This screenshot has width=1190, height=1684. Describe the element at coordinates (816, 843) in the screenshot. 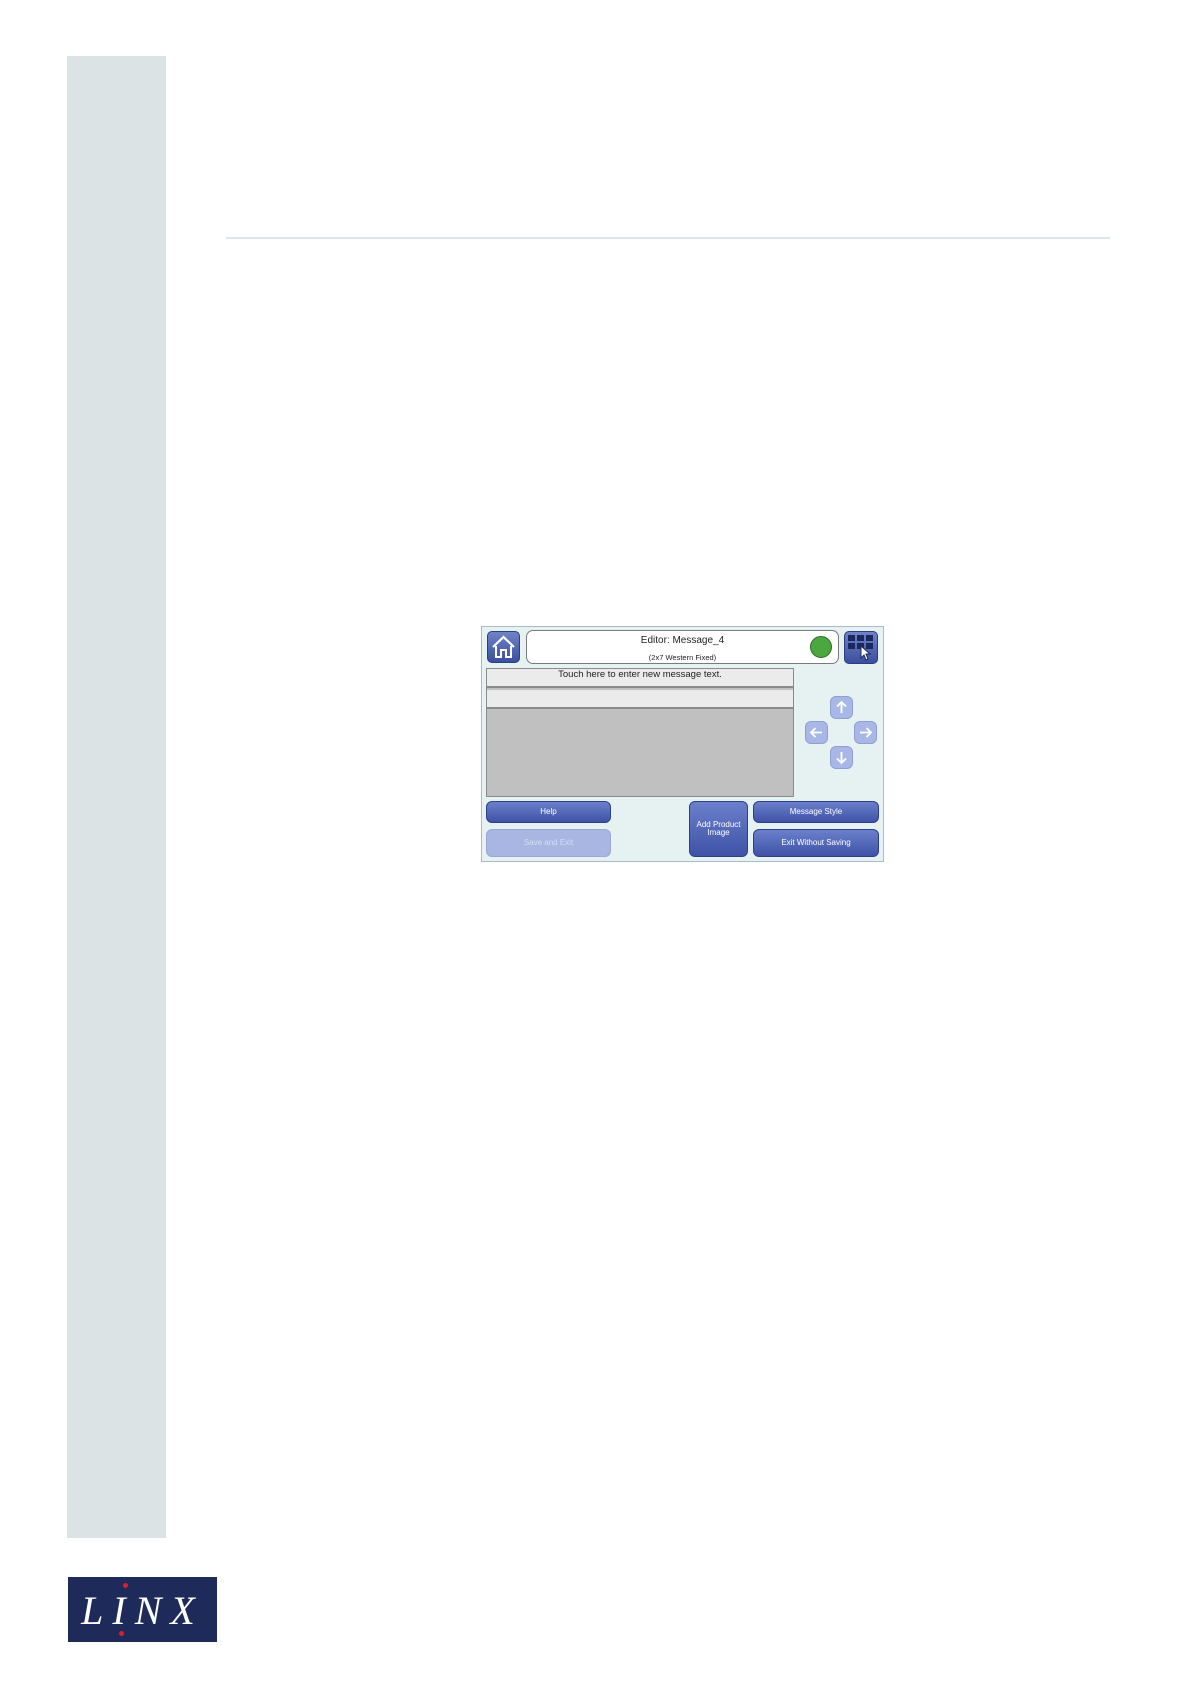

I see `exit-without-saving-button: Exit Without Saving` at that location.